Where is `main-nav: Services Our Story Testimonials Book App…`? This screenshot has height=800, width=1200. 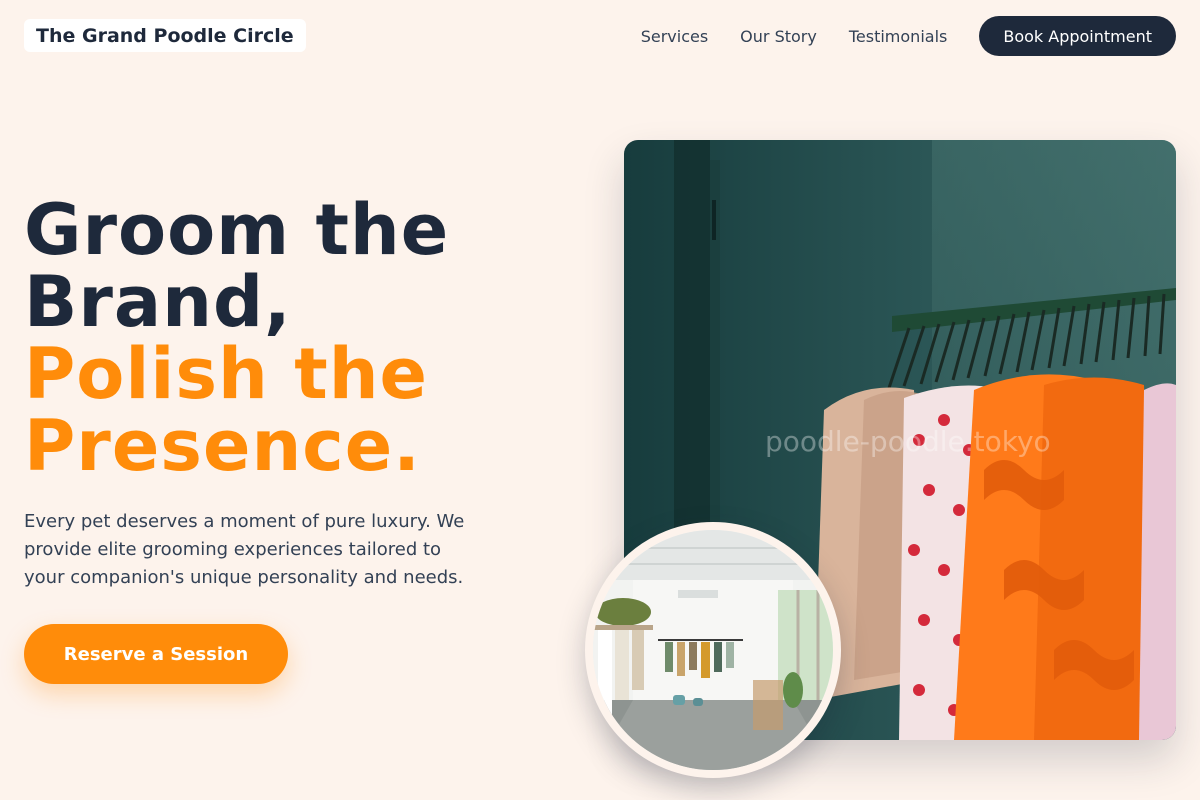
main-nav: Services Our Story Testimonials Book App… is located at coordinates (908, 36).